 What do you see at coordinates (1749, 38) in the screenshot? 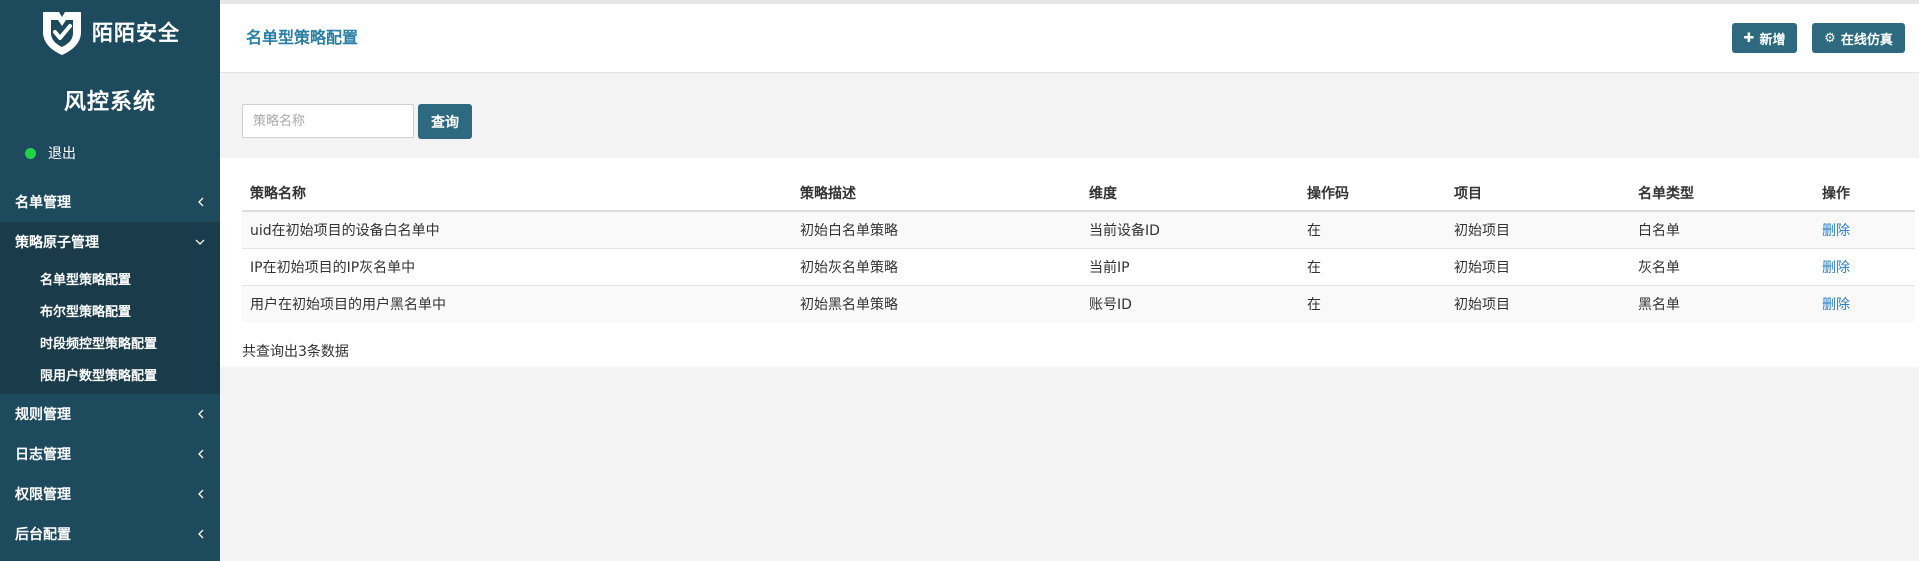
I see `plus-icon: ✚` at bounding box center [1749, 38].